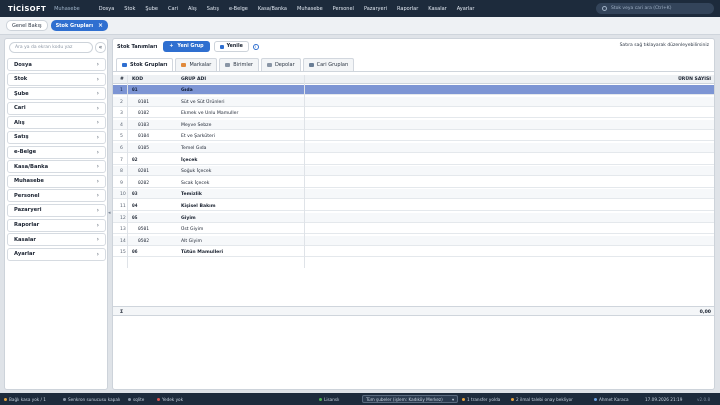 The image size is (720, 405). What do you see at coordinates (64, 399) in the screenshot?
I see `server-dot-icon` at bounding box center [64, 399].